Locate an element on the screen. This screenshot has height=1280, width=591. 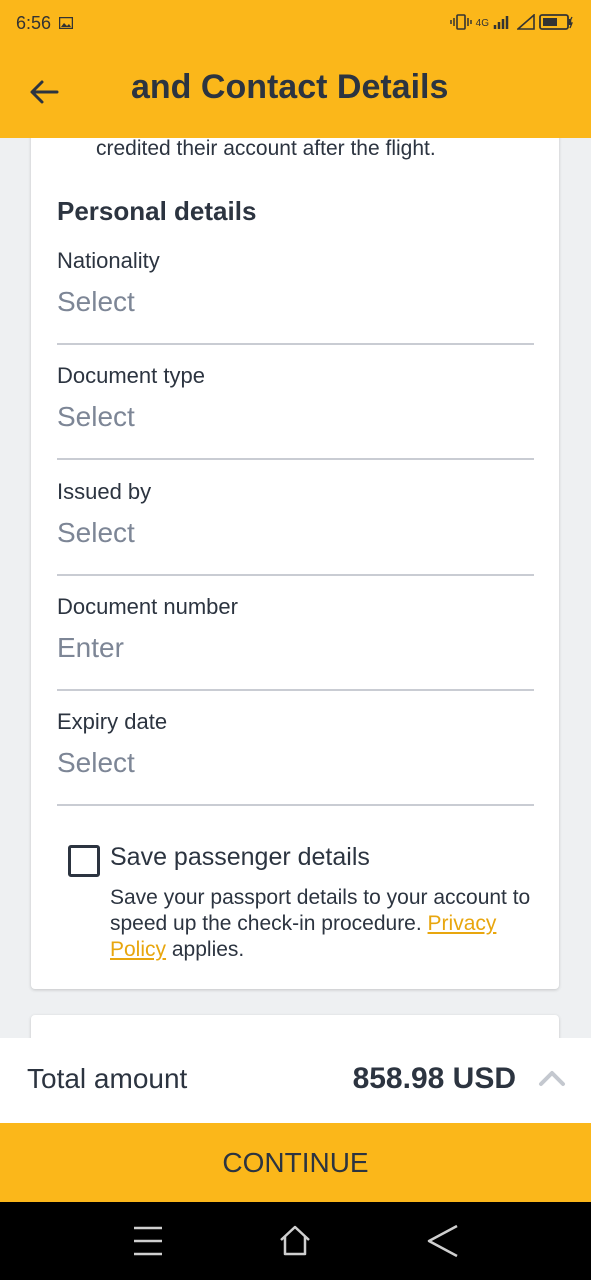
app-bar: and Contact Details is located at coordinates (295, 92).